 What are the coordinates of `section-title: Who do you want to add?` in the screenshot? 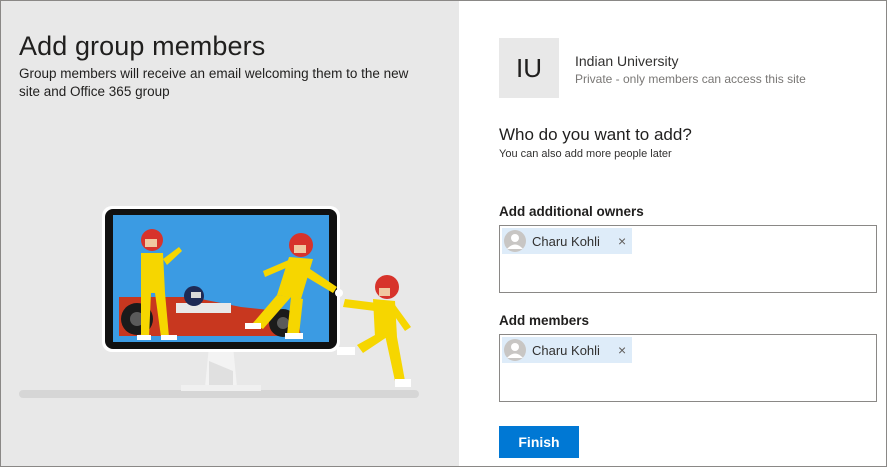 It's located at (595, 134).